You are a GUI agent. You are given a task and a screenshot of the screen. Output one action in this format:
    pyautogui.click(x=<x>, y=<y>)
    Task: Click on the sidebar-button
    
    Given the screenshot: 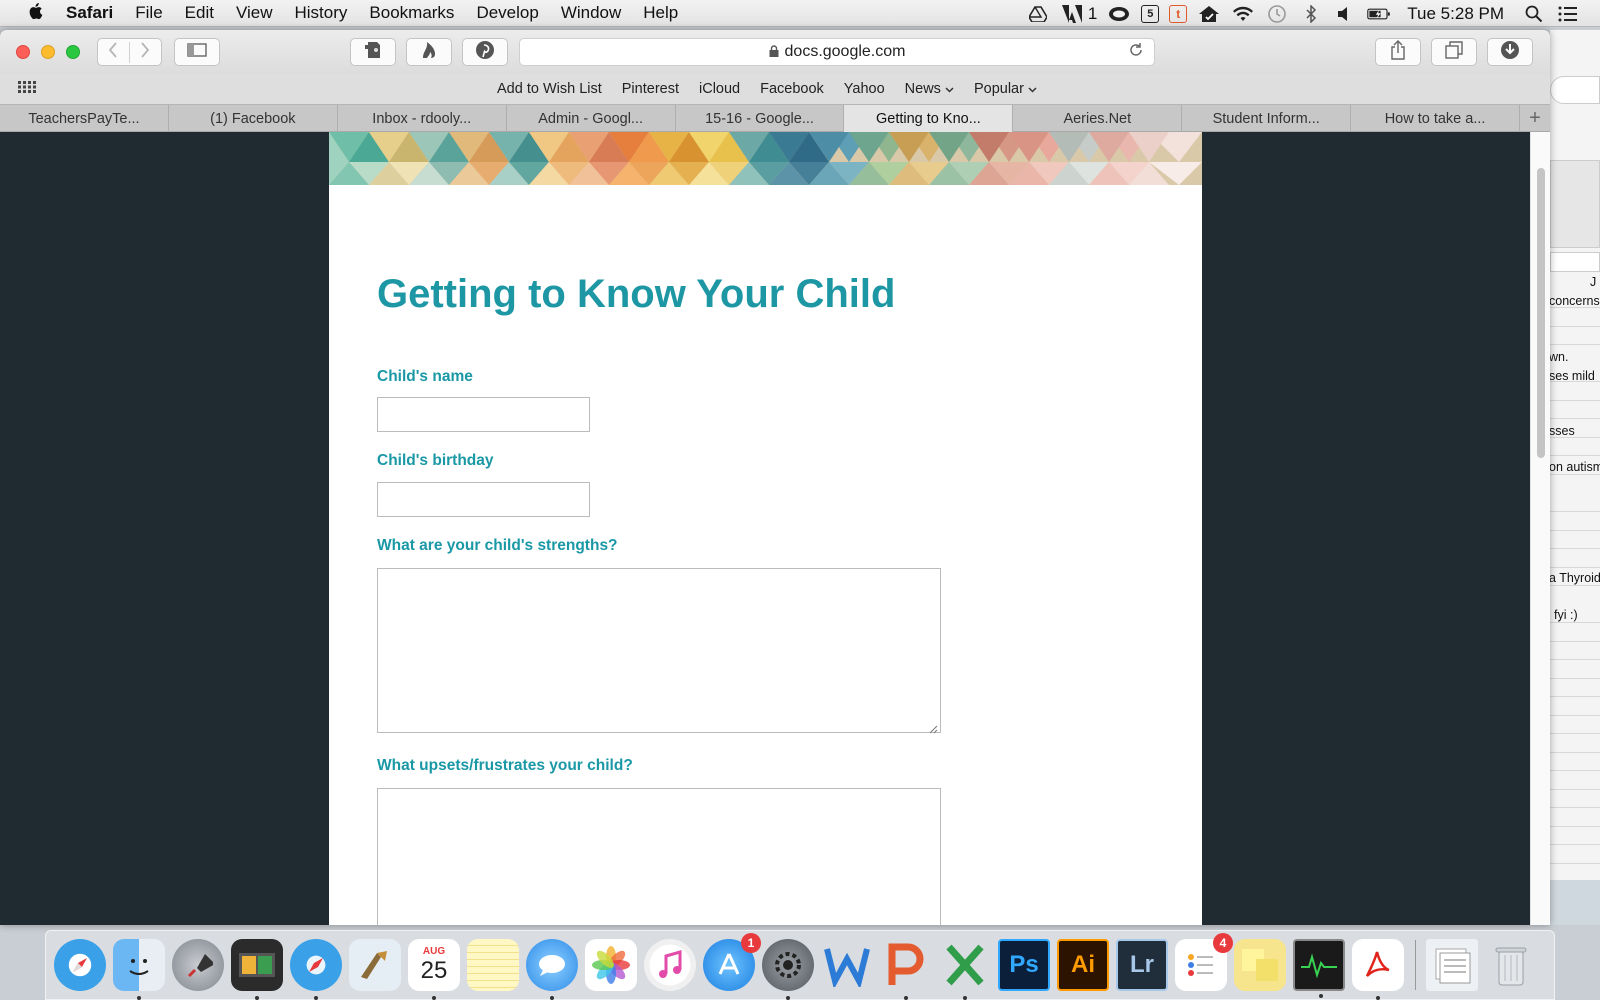 What is the action you would take?
    pyautogui.click(x=197, y=52)
    